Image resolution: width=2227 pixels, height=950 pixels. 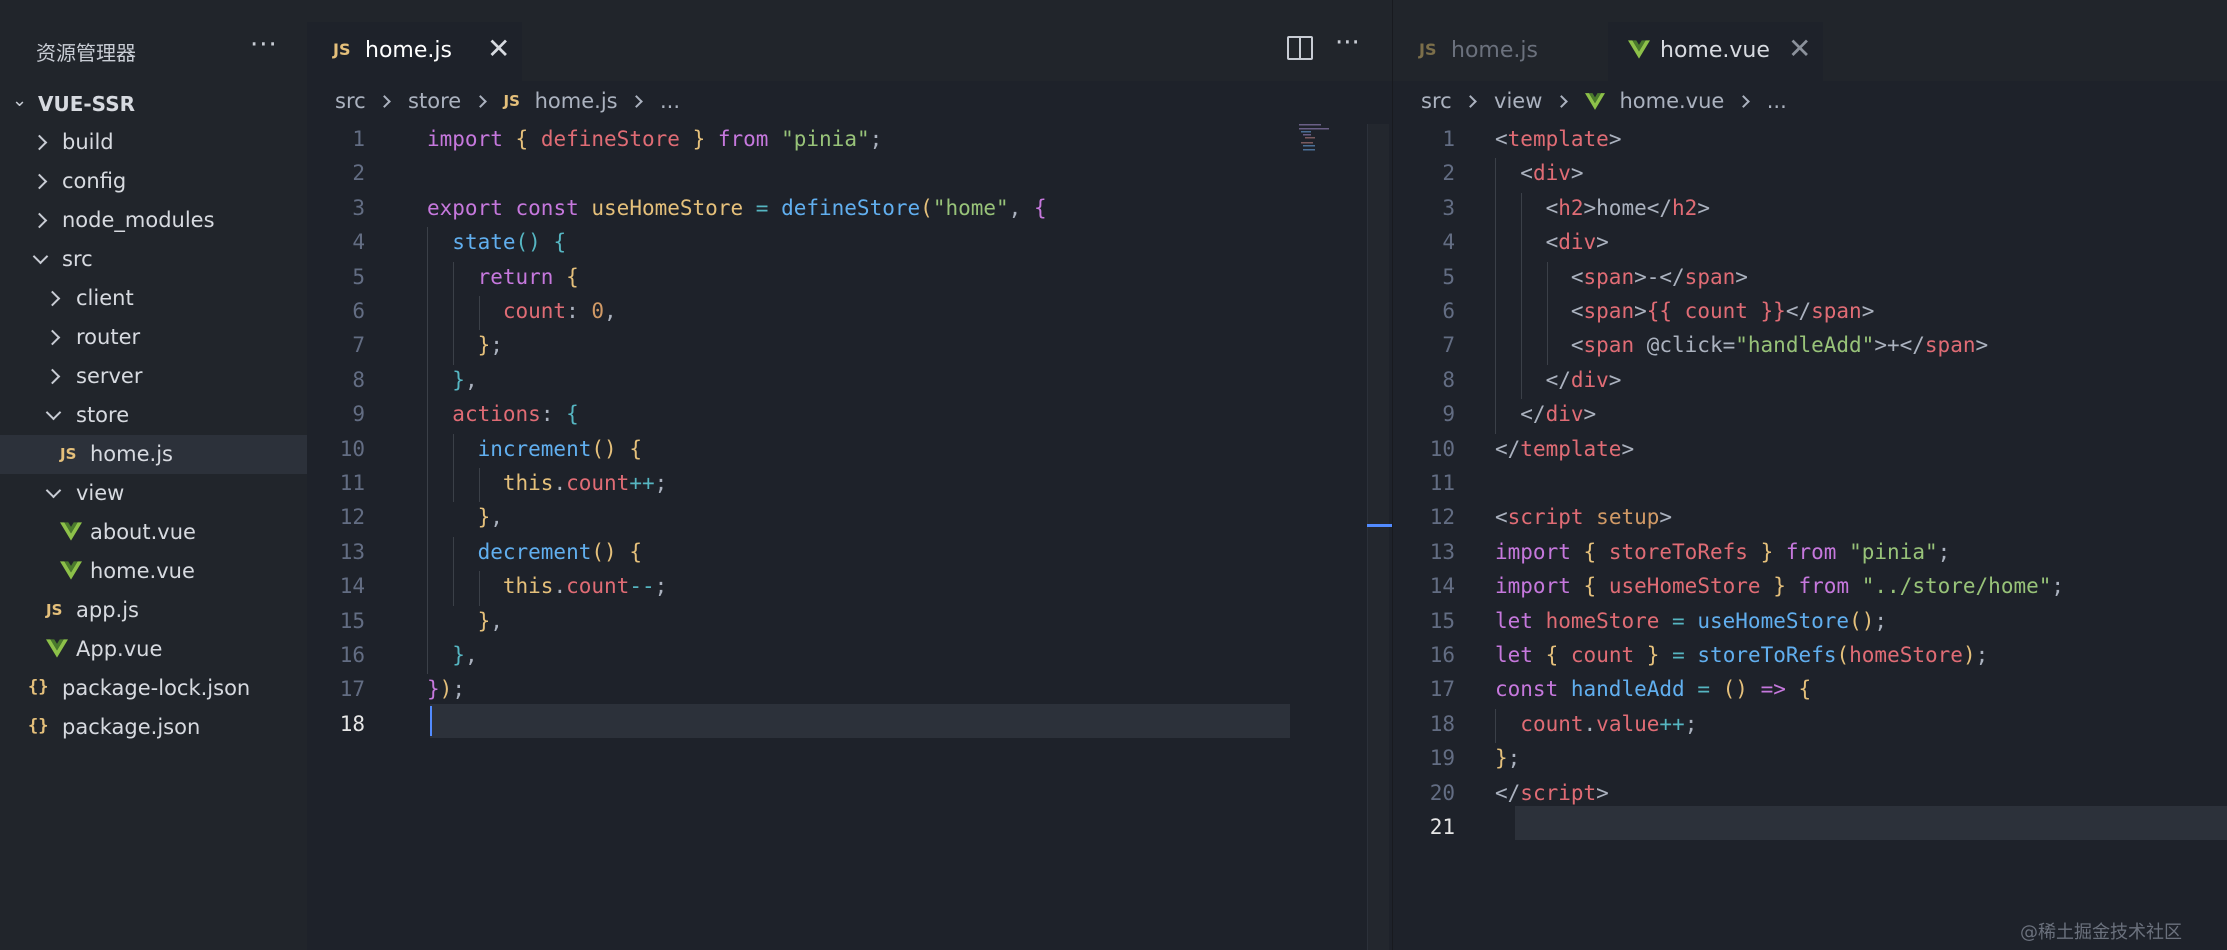 What do you see at coordinates (1810, 141) in the screenshot?
I see `code-line: 1 <template>` at bounding box center [1810, 141].